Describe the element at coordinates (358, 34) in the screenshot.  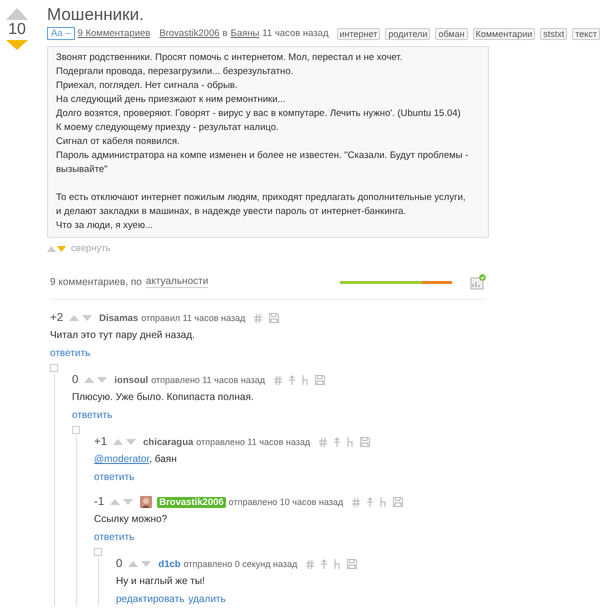
I see `tag: интернет` at that location.